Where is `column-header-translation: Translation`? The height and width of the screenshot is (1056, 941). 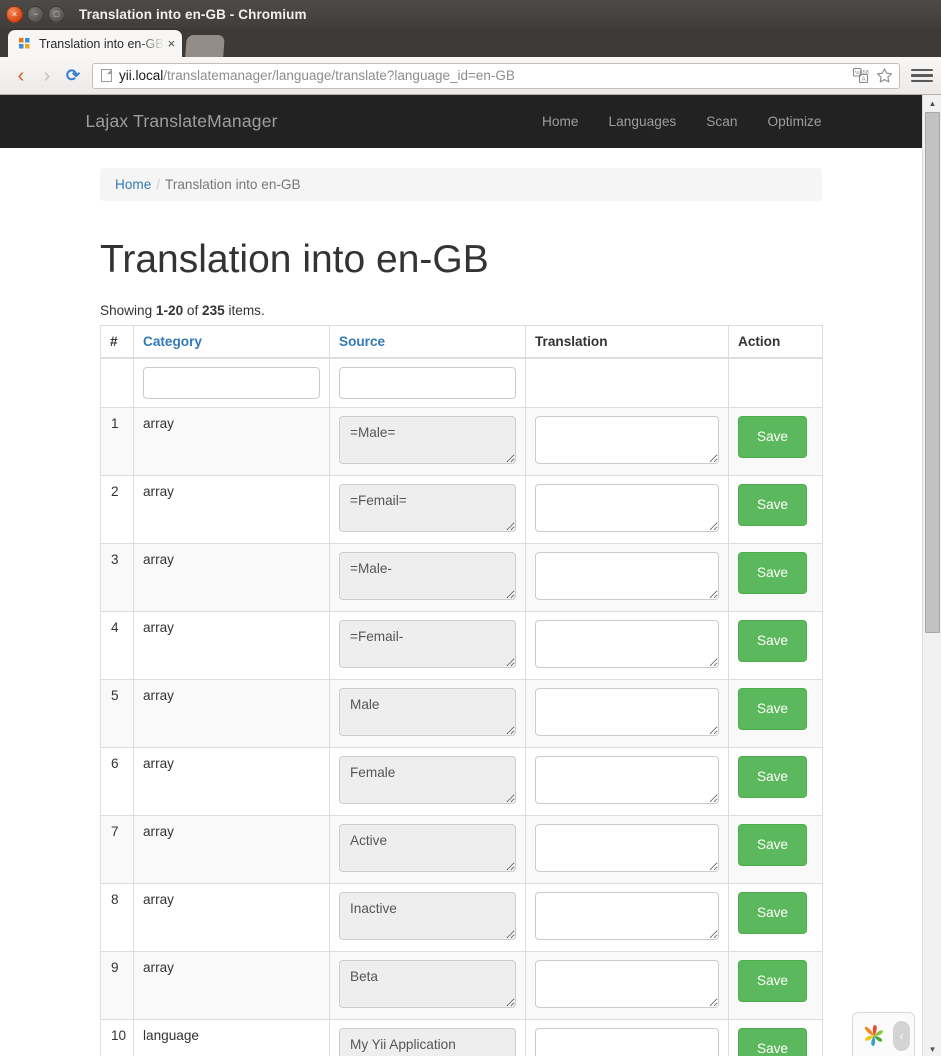 column-header-translation: Translation is located at coordinates (627, 341).